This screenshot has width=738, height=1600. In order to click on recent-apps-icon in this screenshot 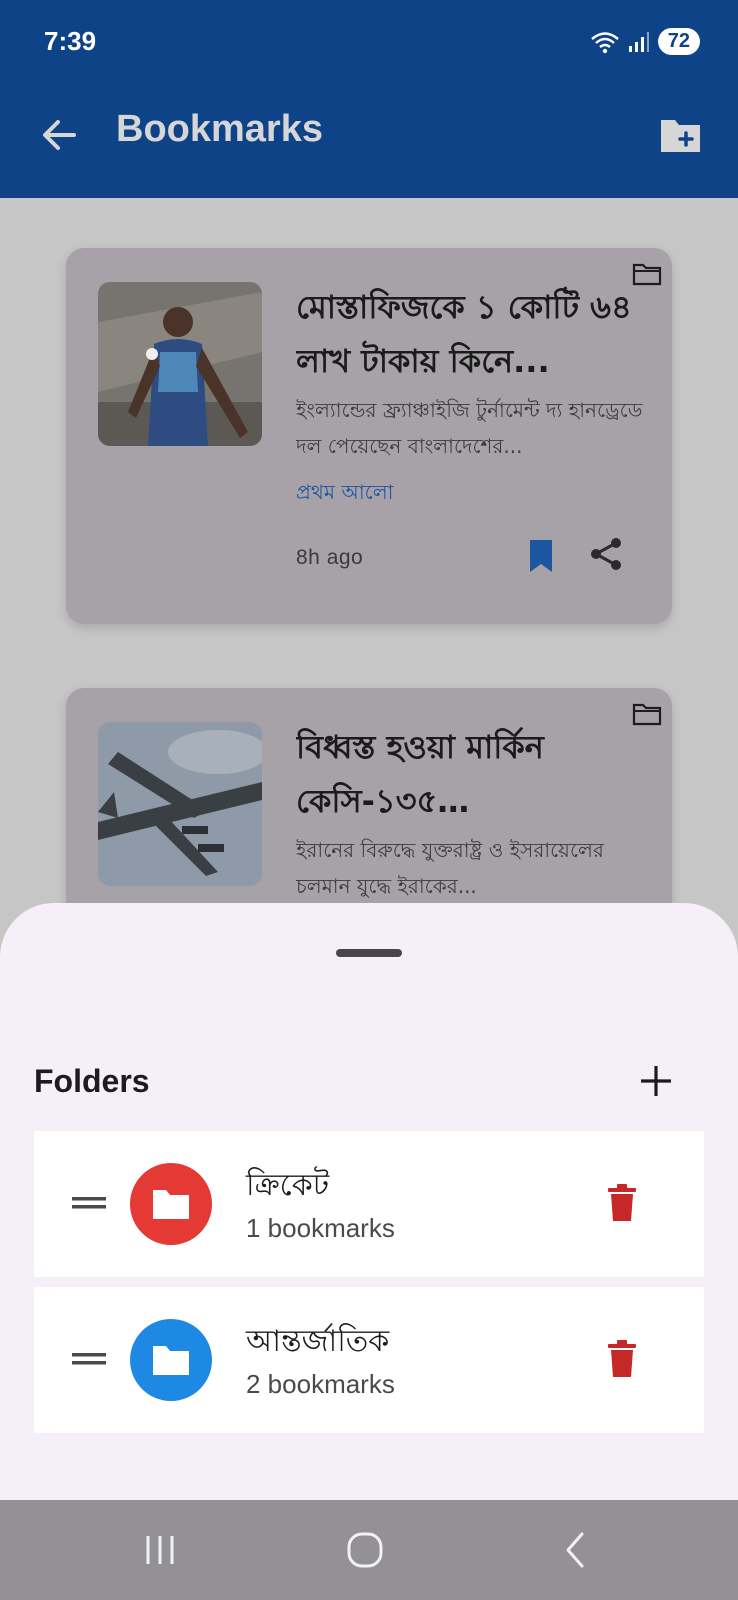, I will do `click(160, 1550)`.